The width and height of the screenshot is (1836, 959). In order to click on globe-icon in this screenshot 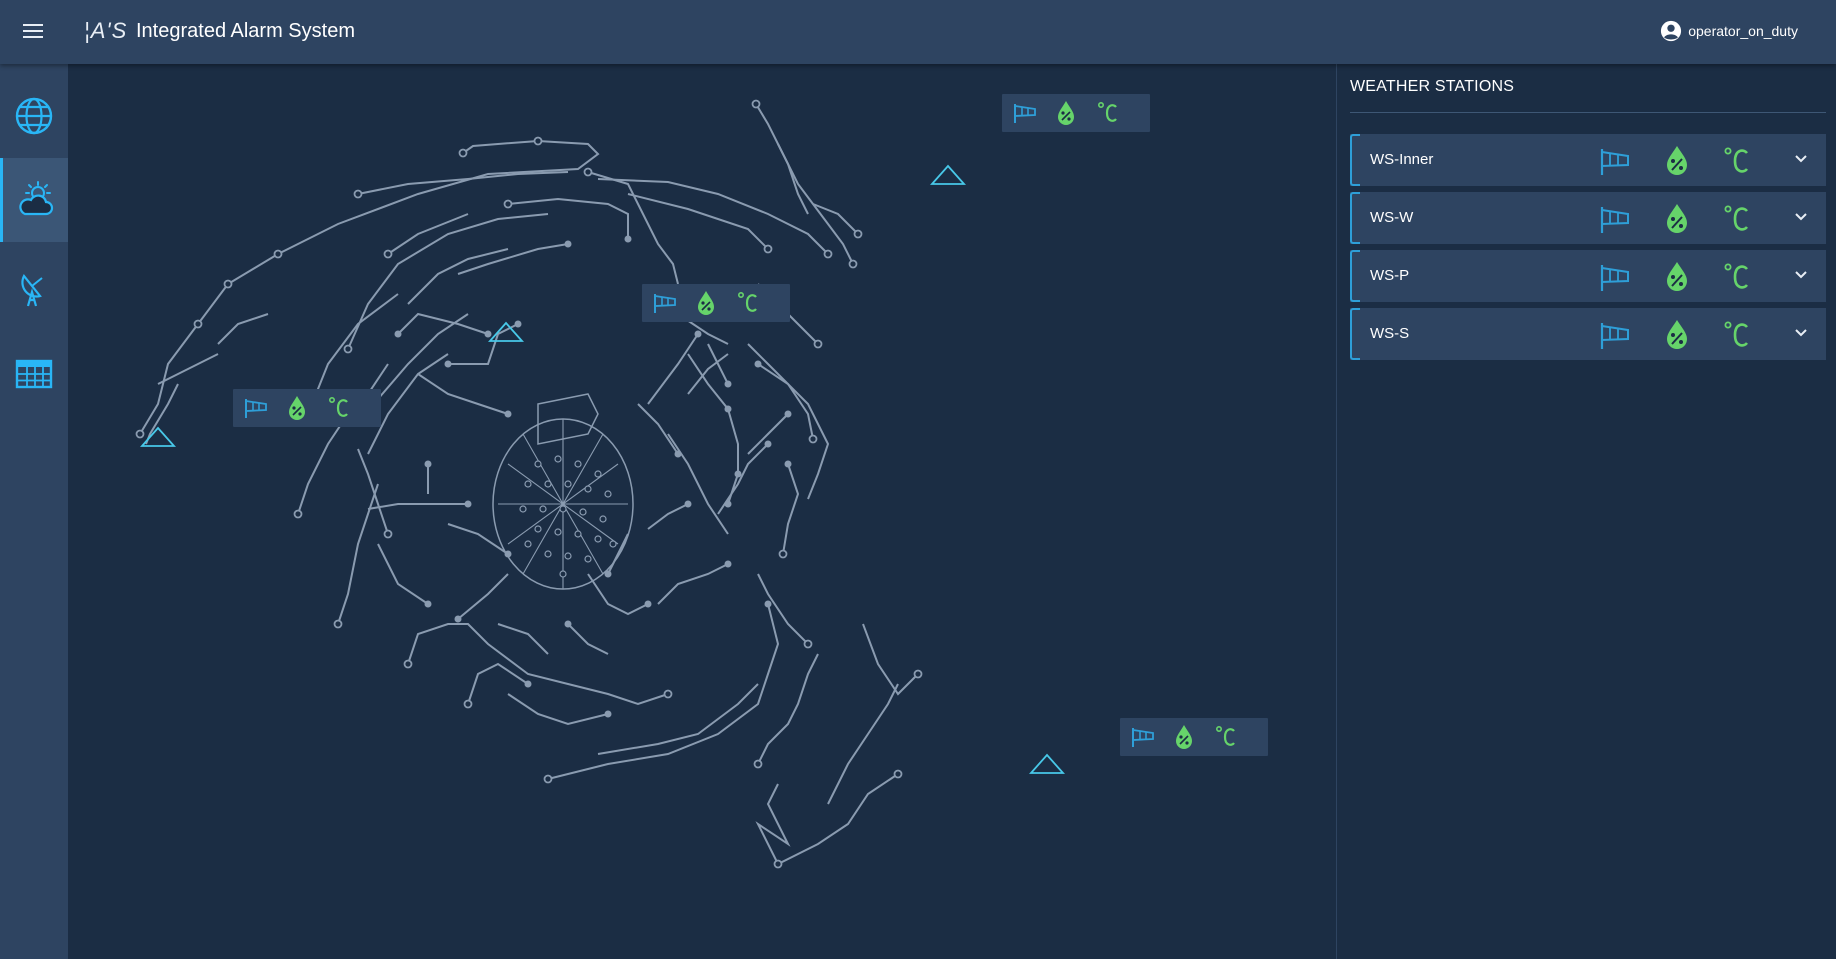, I will do `click(34, 116)`.